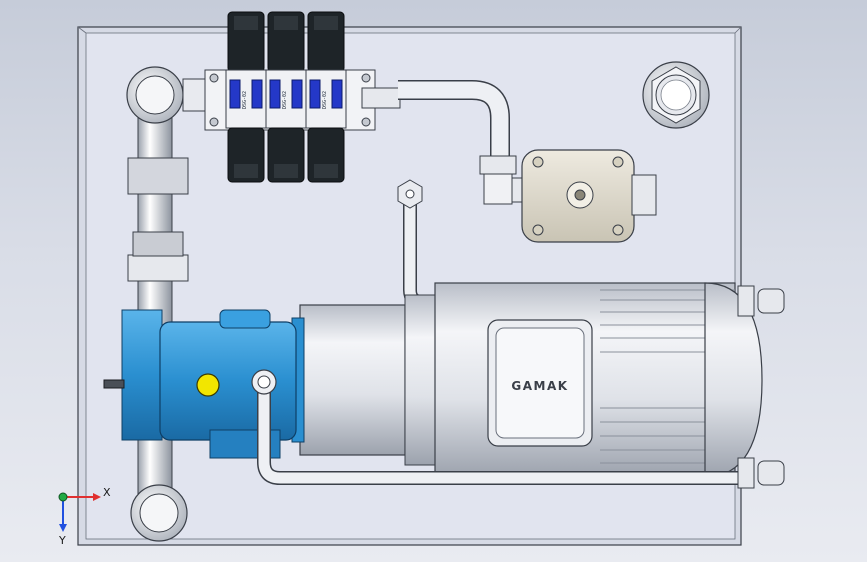 This screenshot has height=562, width=867. I want to click on motor-brand-label: GAMAK, so click(539, 386).